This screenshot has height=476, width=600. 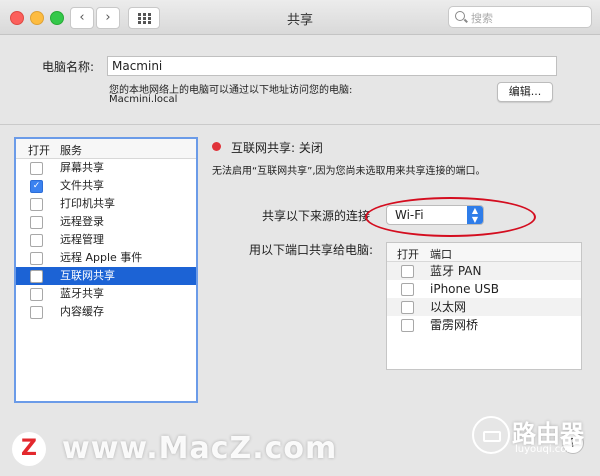 I want to click on ports-list: 打开 端口 蓝牙 PAN iPhone USB 以太网雷雳网桥, so click(x=484, y=306).